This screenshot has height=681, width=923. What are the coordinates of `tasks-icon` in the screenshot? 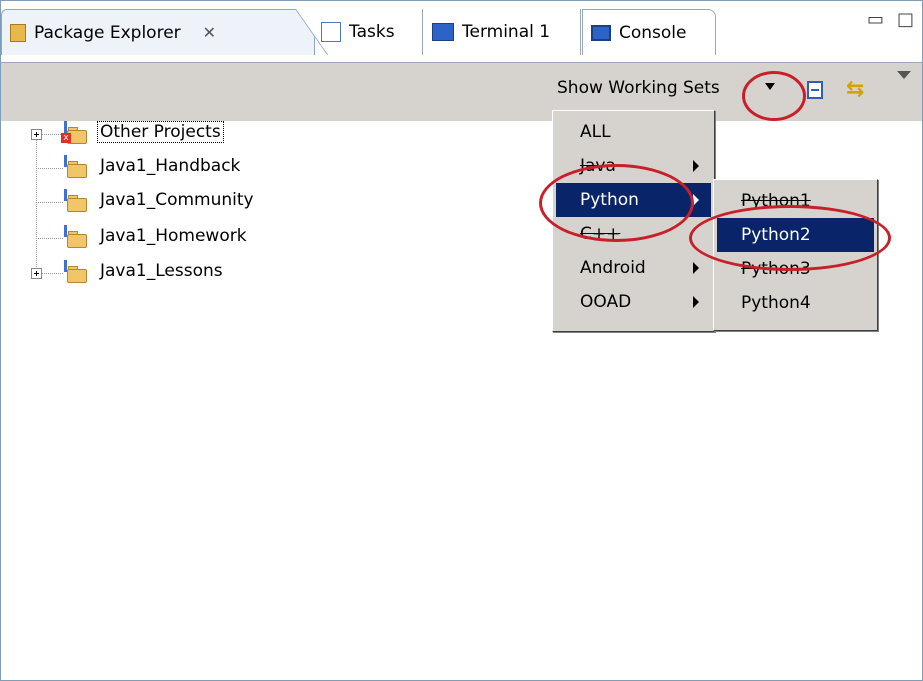 It's located at (331, 32).